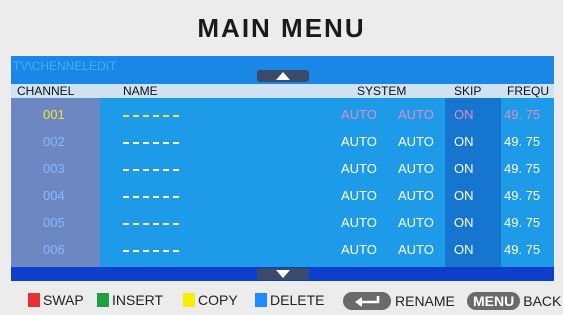 This screenshot has height=315, width=563. Describe the element at coordinates (54, 222) in the screenshot. I see `channel-number: 005` at that location.